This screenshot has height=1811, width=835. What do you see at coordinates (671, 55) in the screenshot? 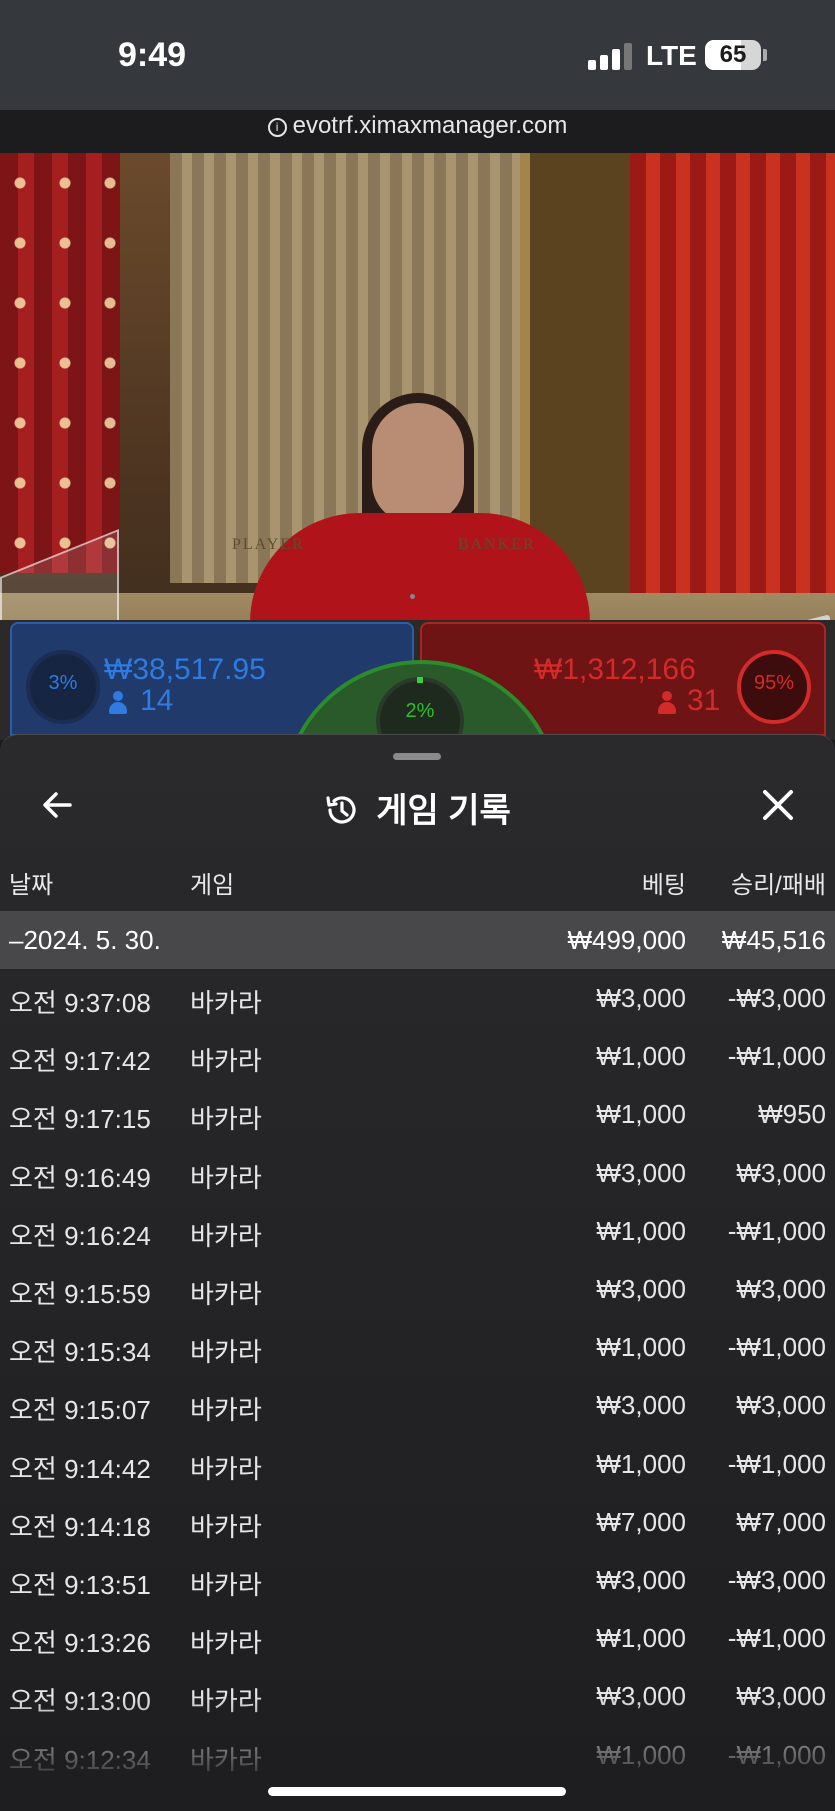
I see `network-type: LTE` at bounding box center [671, 55].